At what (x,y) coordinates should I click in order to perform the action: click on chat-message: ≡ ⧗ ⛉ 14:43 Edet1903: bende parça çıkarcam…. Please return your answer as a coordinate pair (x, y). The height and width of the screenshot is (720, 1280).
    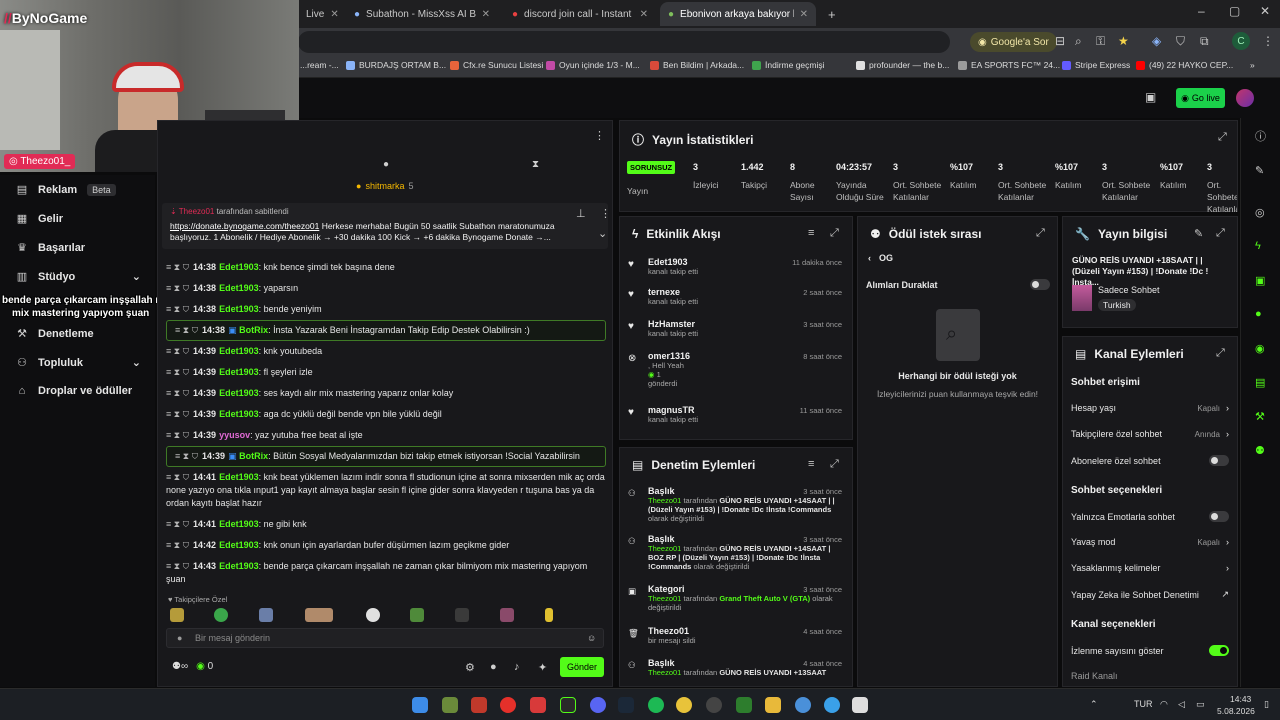
    Looking at the image, I should click on (386, 573).